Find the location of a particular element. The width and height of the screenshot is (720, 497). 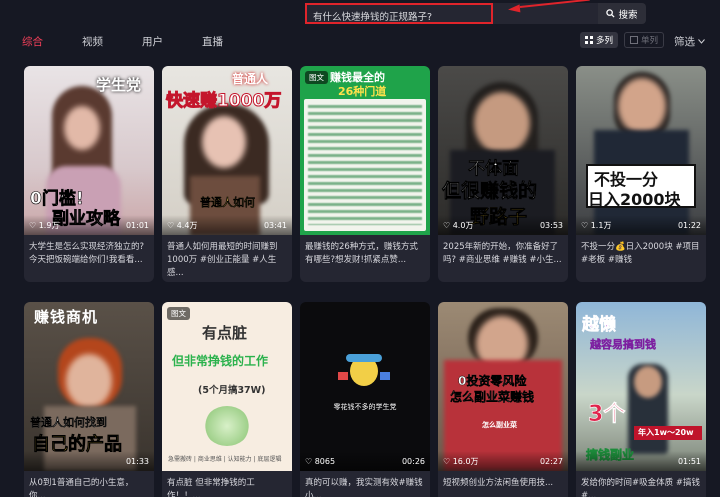

video-thumbnail: 零花钱不多的学生党 ♡ 8065 00:26 is located at coordinates (365, 386).